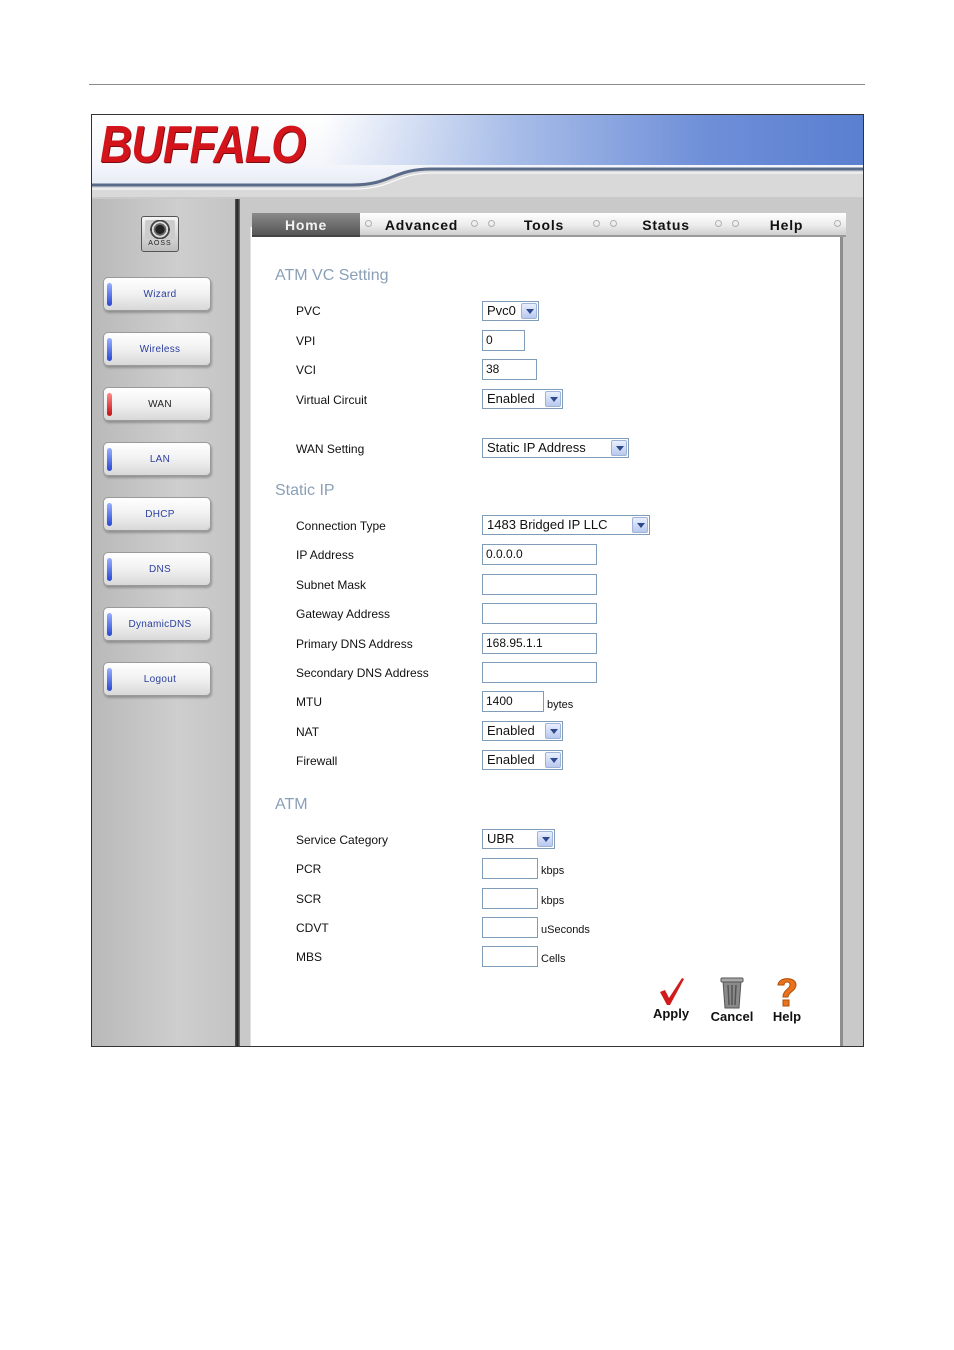 The image size is (954, 1350). I want to click on sidebar-item-dynamicdns: DynamicDNS, so click(157, 624).